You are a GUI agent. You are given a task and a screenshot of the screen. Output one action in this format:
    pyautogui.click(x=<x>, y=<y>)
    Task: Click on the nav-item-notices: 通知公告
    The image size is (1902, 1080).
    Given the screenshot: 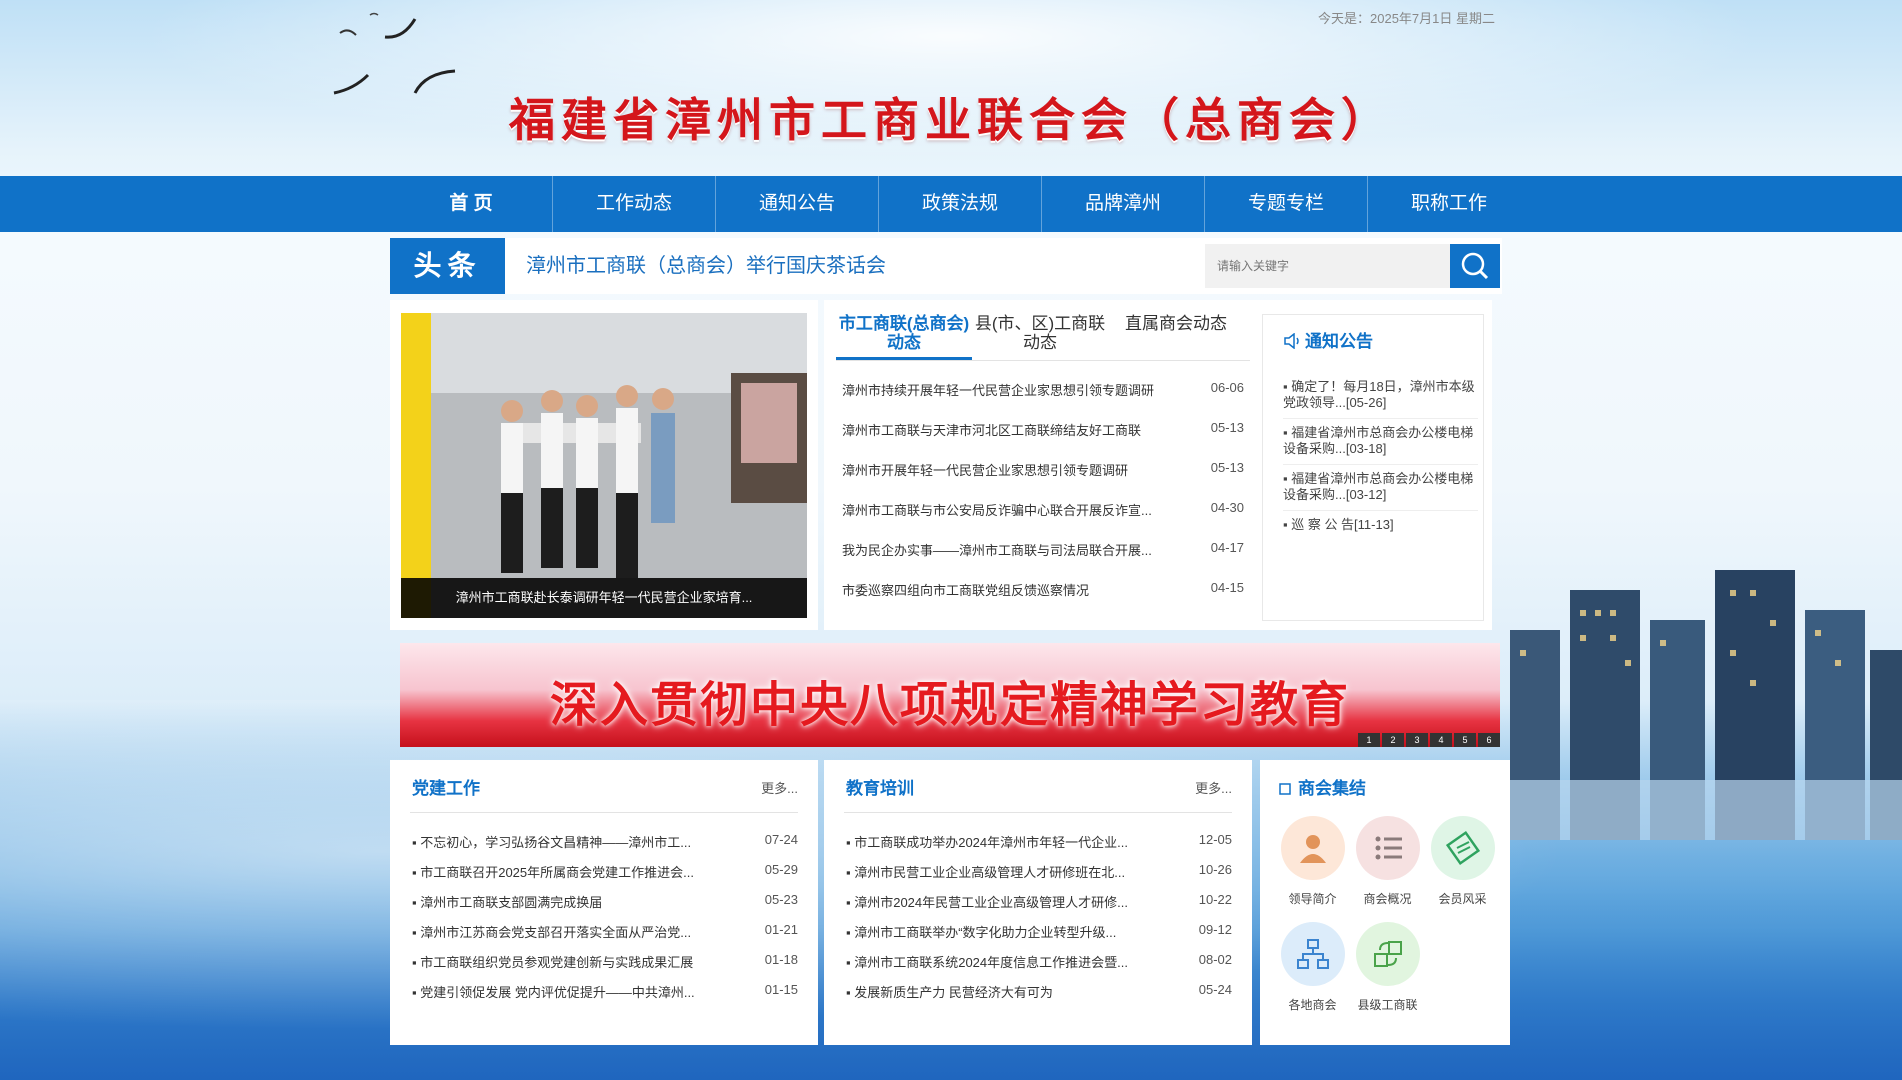 What is the action you would take?
    pyautogui.click(x=797, y=204)
    